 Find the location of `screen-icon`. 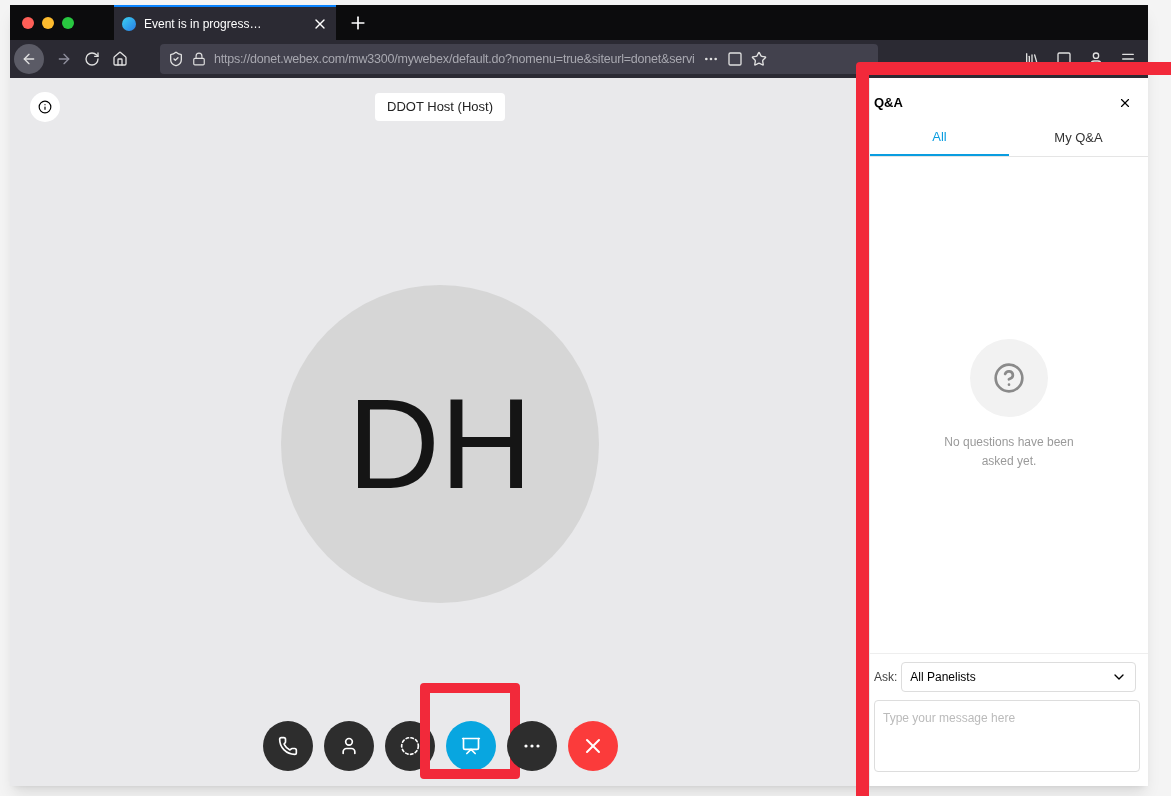

screen-icon is located at coordinates (470, 745).